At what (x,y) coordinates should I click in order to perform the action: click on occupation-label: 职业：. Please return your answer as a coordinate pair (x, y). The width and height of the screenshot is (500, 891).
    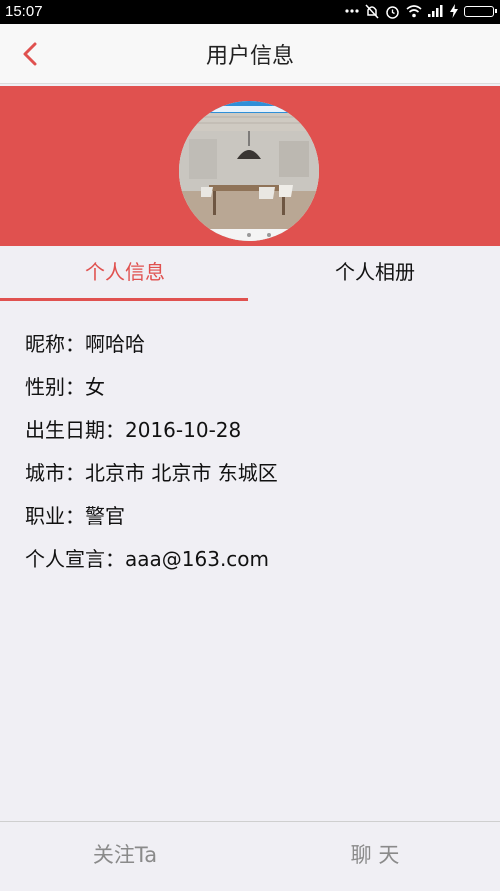
    Looking at the image, I should click on (55, 516).